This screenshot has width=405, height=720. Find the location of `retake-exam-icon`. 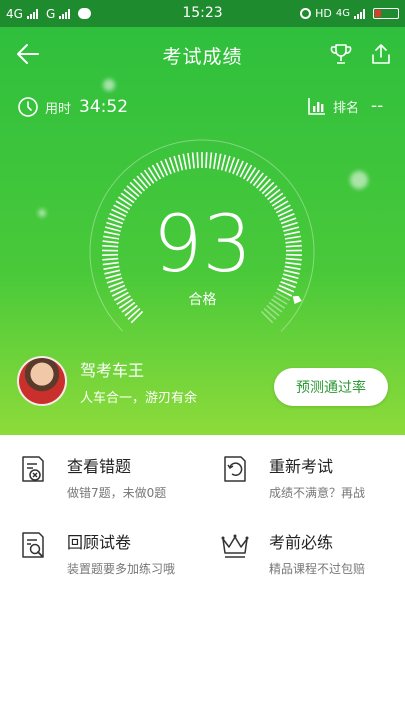

retake-exam-icon is located at coordinates (235, 469).